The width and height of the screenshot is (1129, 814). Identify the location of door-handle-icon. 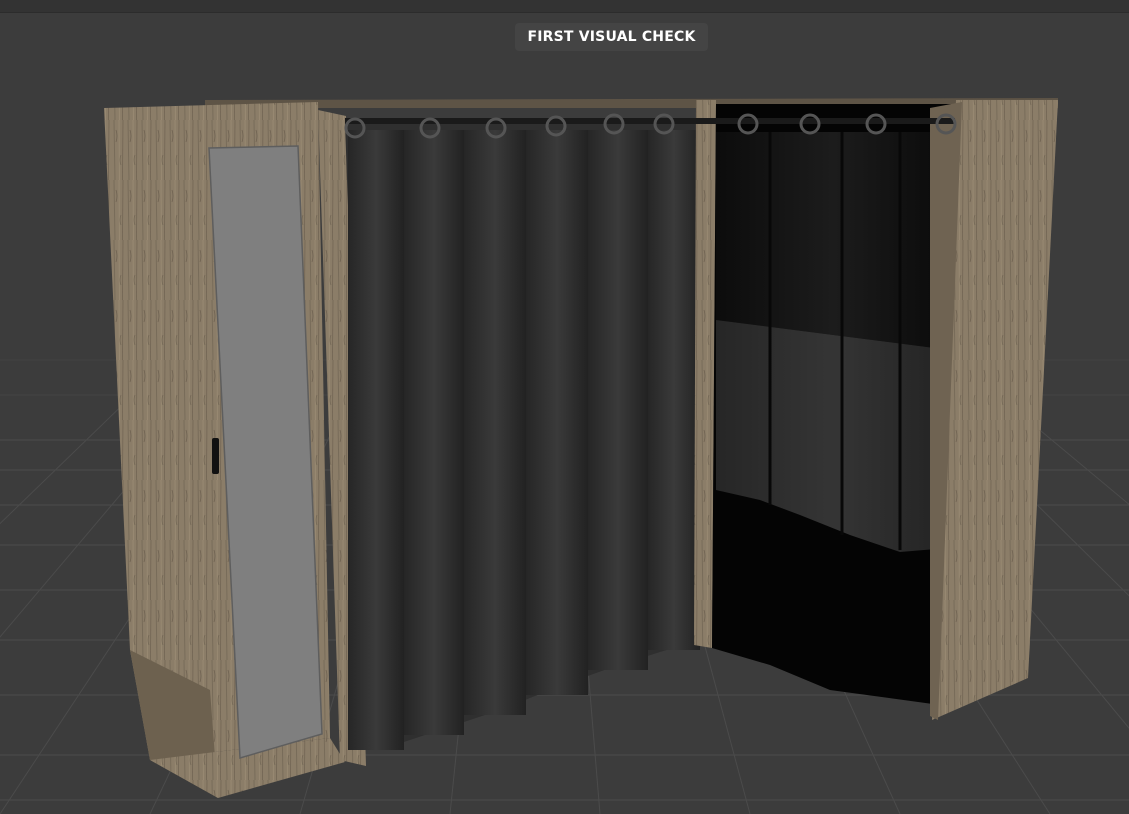
(215, 456).